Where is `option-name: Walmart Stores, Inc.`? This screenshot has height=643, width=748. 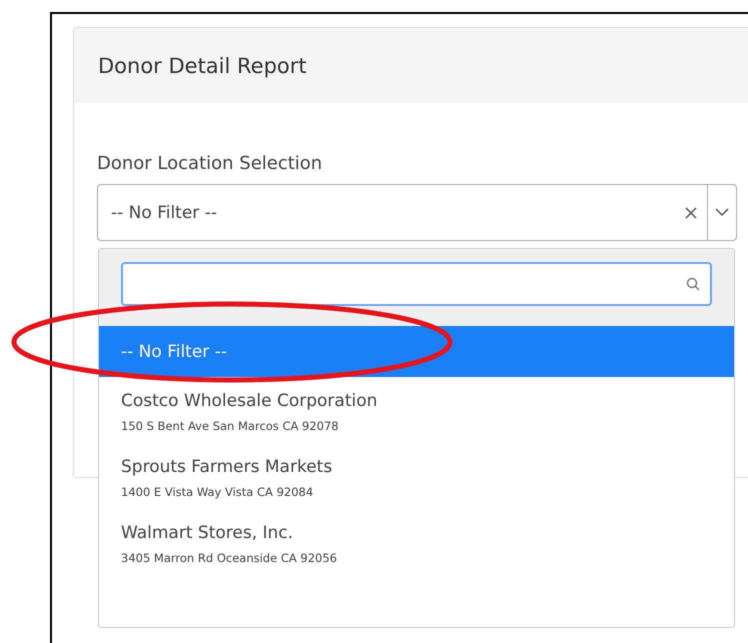
option-name: Walmart Stores, Inc. is located at coordinates (207, 533).